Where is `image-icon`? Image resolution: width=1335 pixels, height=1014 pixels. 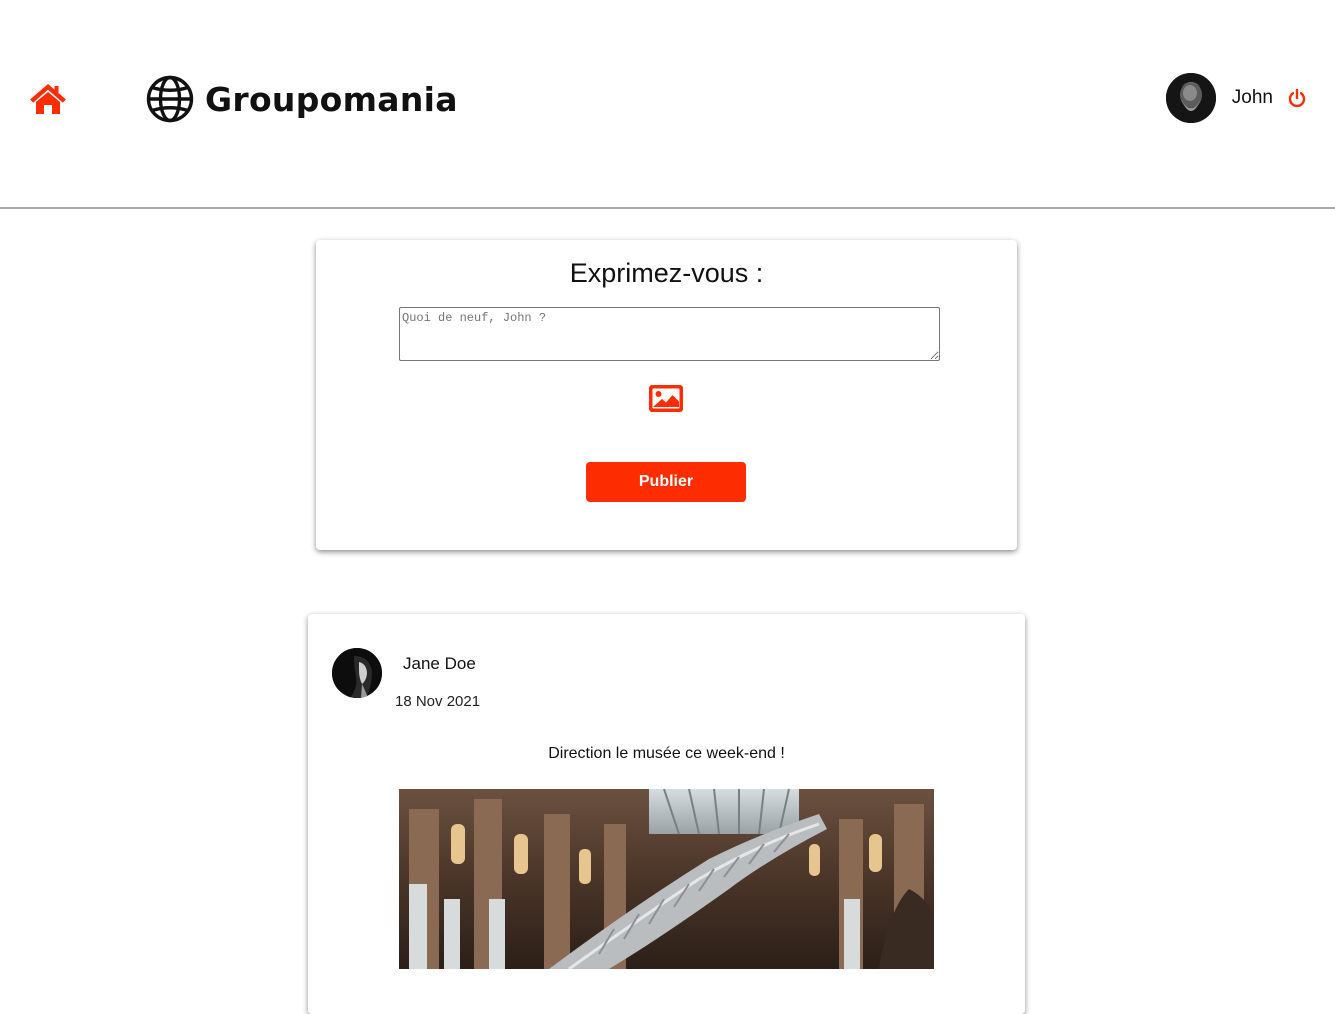 image-icon is located at coordinates (666, 398).